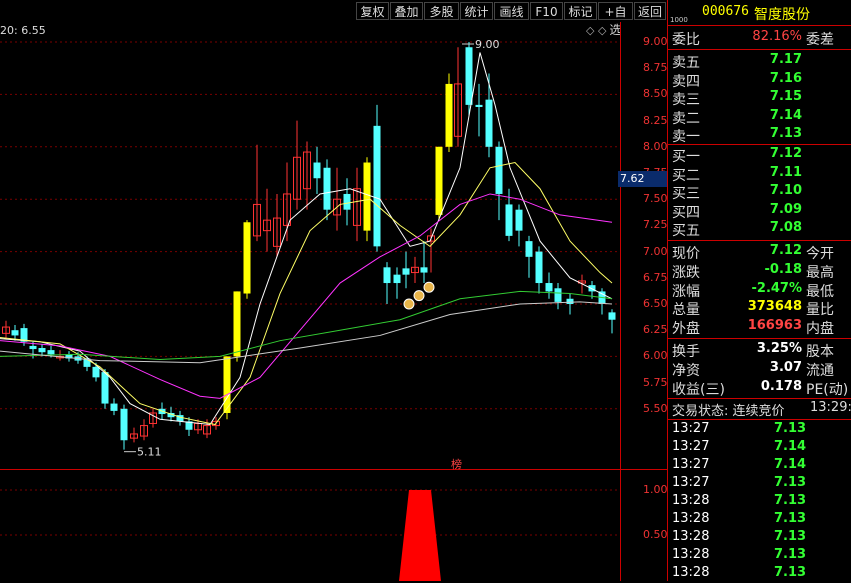 This screenshot has width=851, height=583. What do you see at coordinates (785, 115) in the screenshot?
I see `ask-row-2-price: 7.14` at bounding box center [785, 115].